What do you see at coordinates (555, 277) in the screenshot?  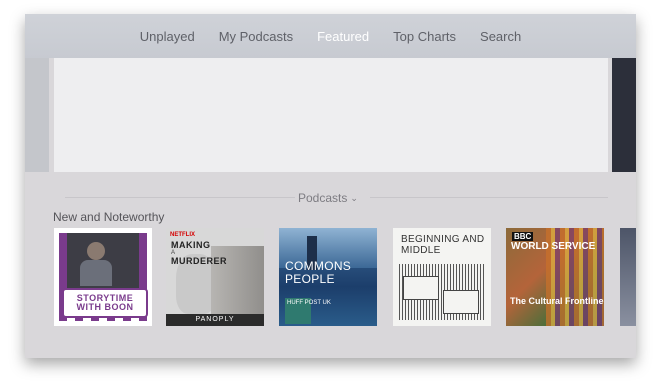 I see `podcast-tile-the-cultural-frontline: BBC WORLD SERVICE The Cultural Frontline` at bounding box center [555, 277].